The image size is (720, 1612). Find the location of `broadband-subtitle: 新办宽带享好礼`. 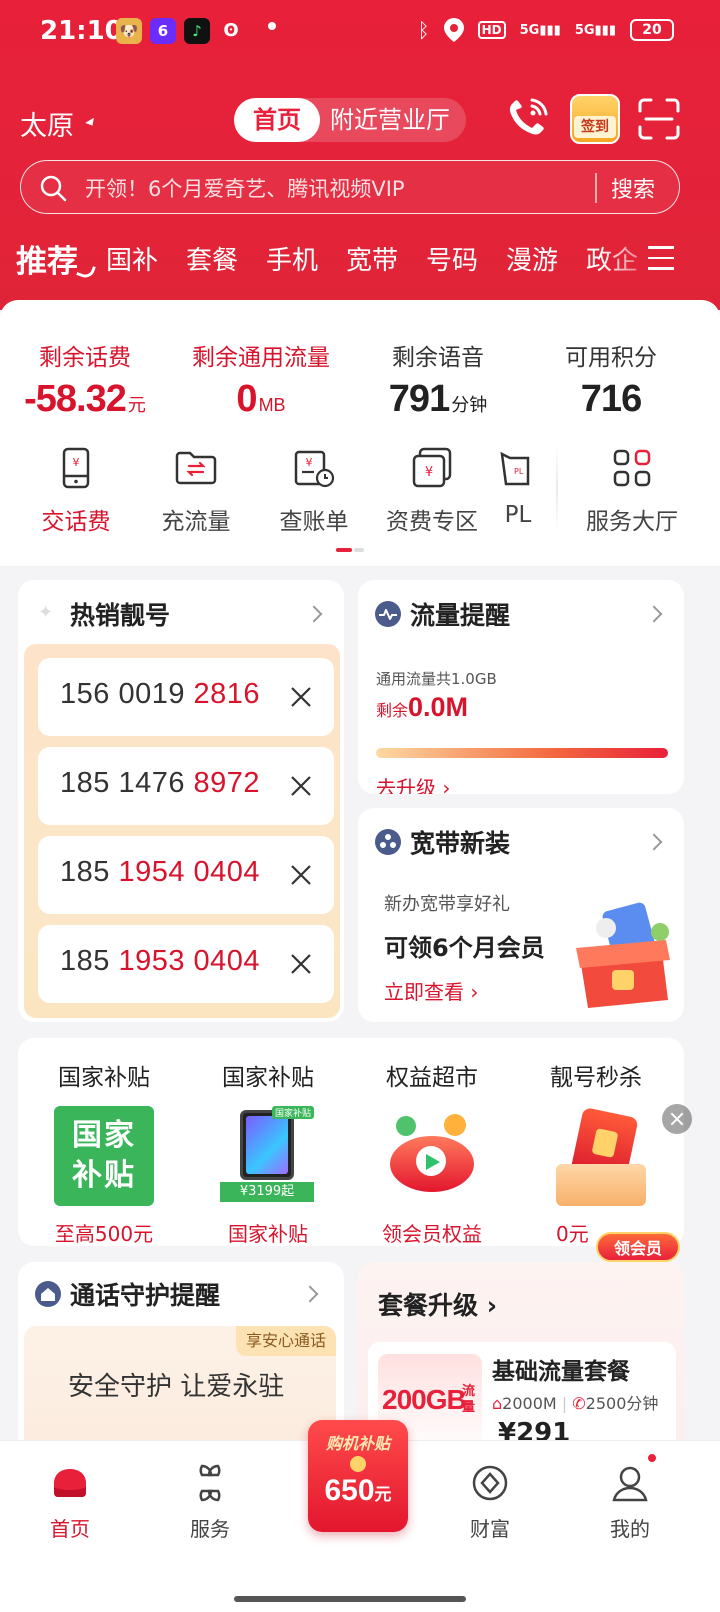

broadband-subtitle: 新办宽带享好礼 is located at coordinates (447, 904).